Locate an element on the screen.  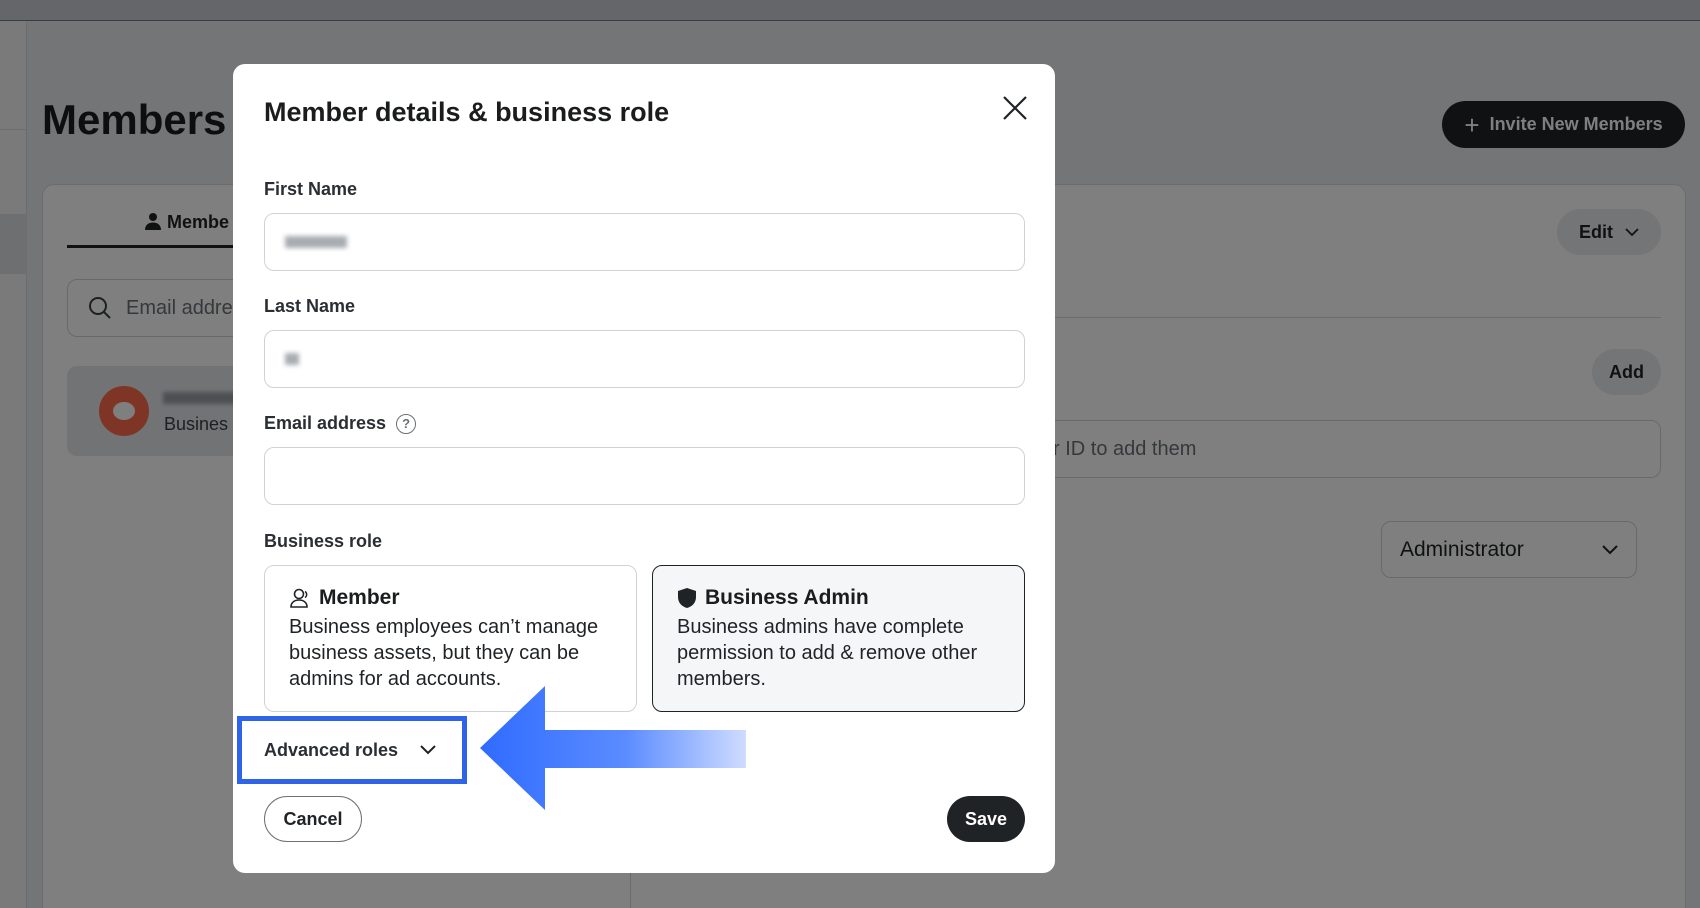
role-option-header: Business Admin is located at coordinates (838, 598).